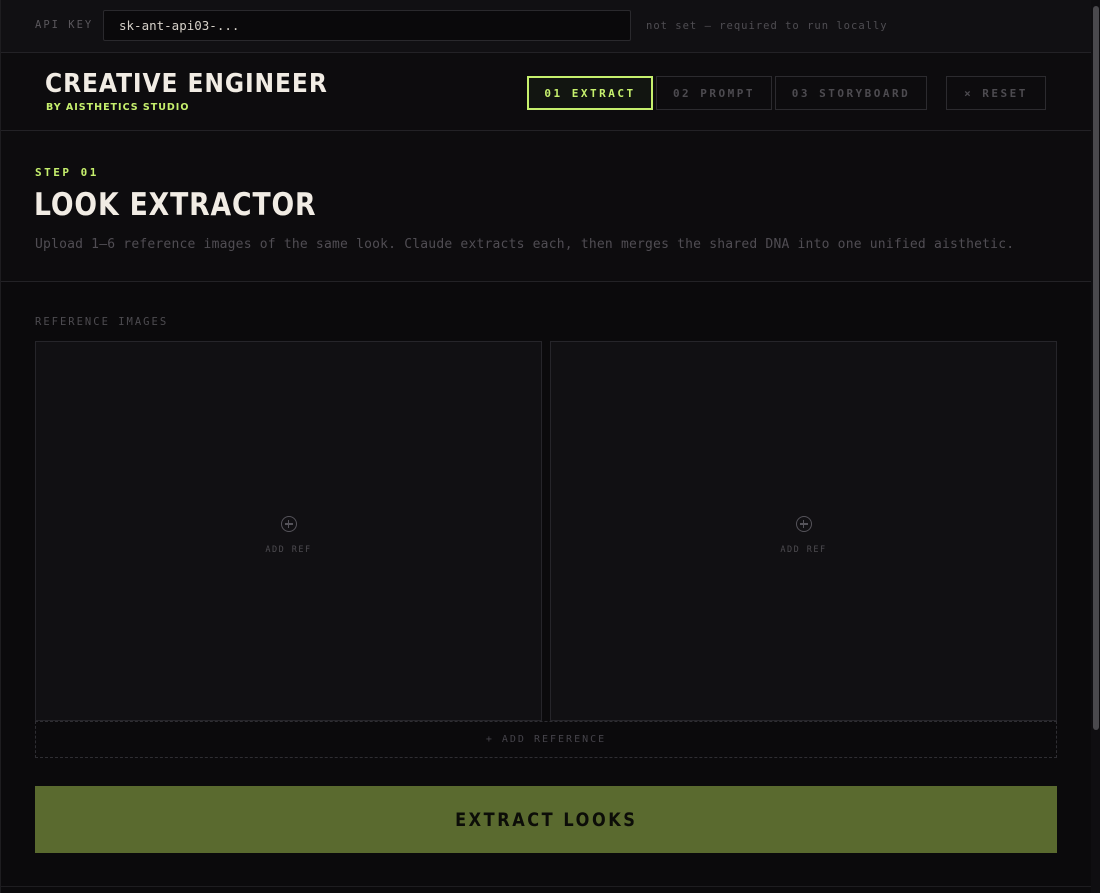  I want to click on extract-looks-label: EXTRACT LOOKS, so click(546, 819).